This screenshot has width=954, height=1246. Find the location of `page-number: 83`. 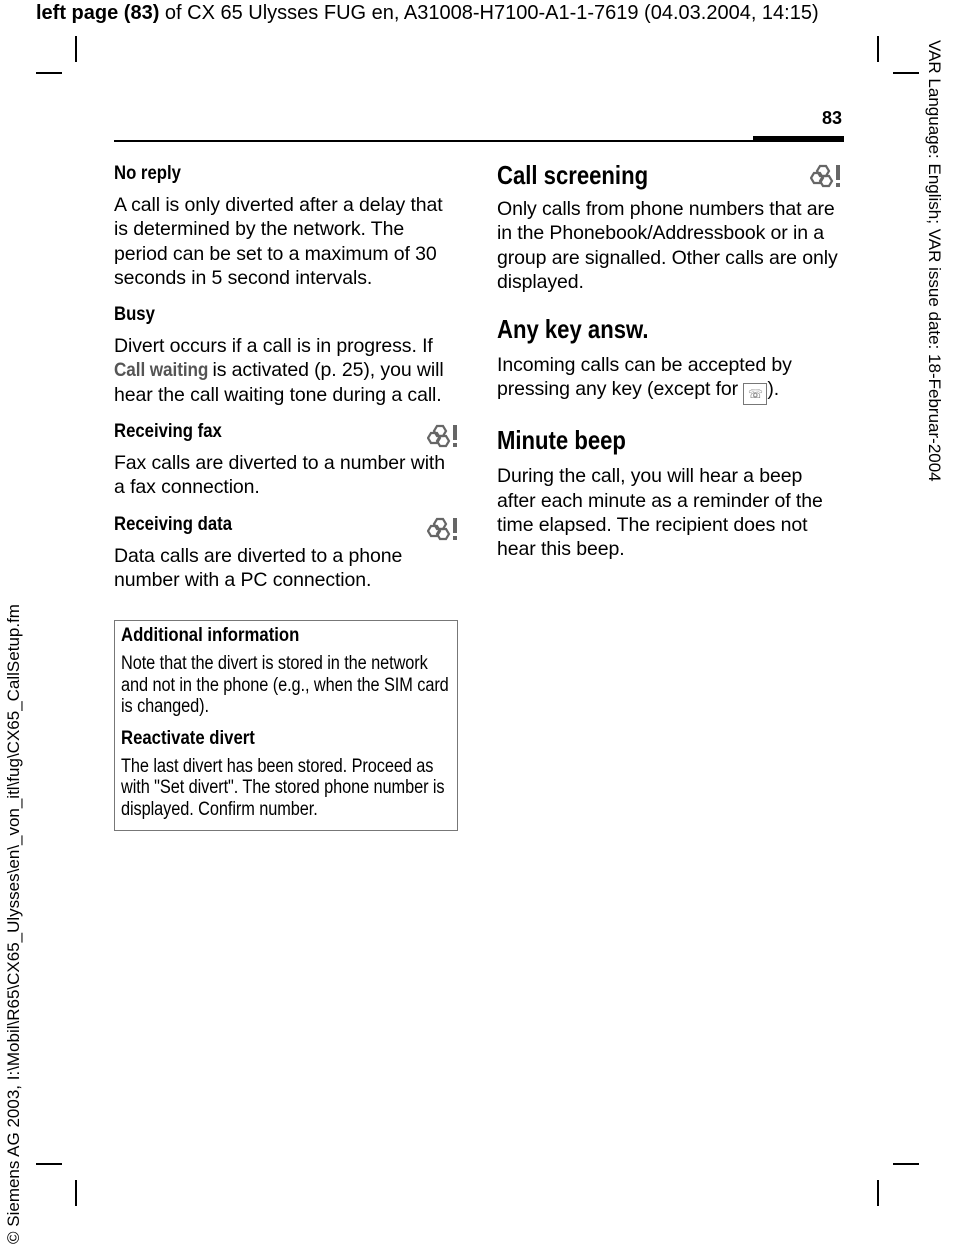

page-number: 83 is located at coordinates (832, 118).